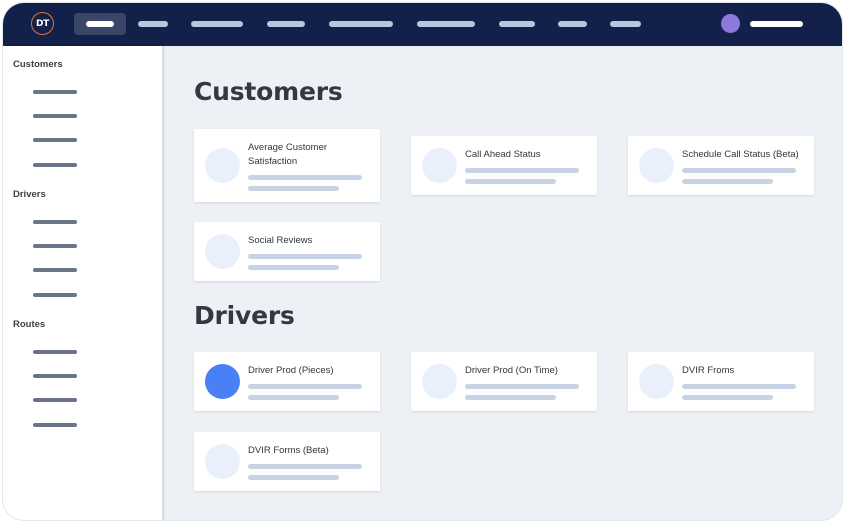 The height and width of the screenshot is (523, 845). What do you see at coordinates (29, 194) in the screenshot?
I see `sidebar-heading-drivers: Drivers` at bounding box center [29, 194].